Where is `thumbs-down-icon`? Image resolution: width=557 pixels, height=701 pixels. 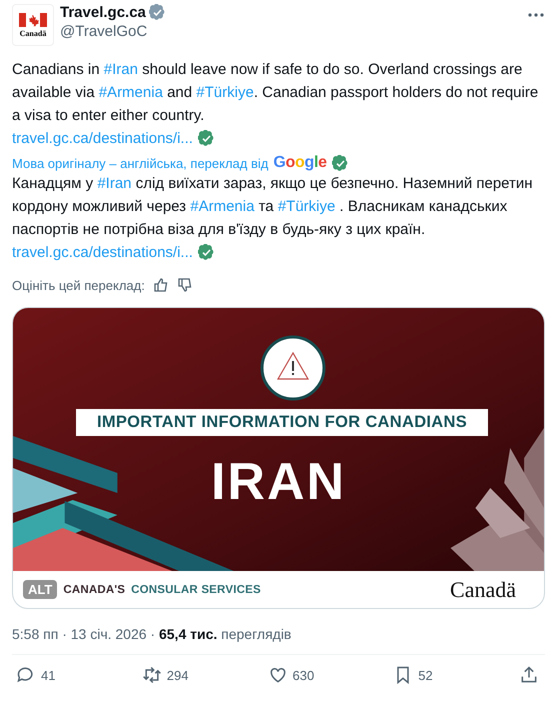
thumbs-down-icon is located at coordinates (184, 285).